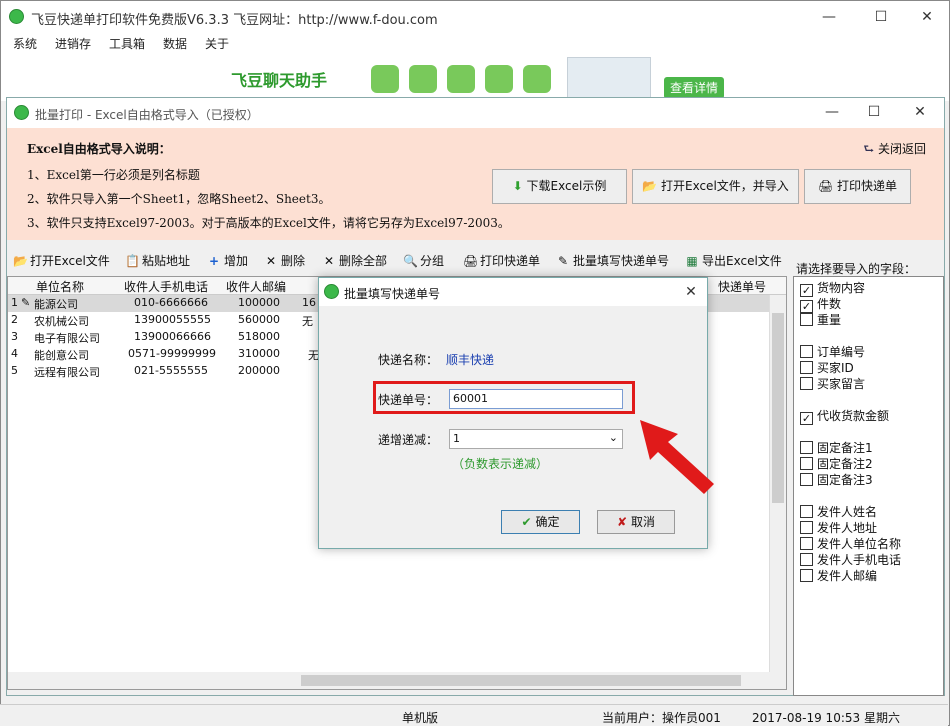  Describe the element at coordinates (166, 286) in the screenshot. I see `column-header: 收件人手机电话` at that location.